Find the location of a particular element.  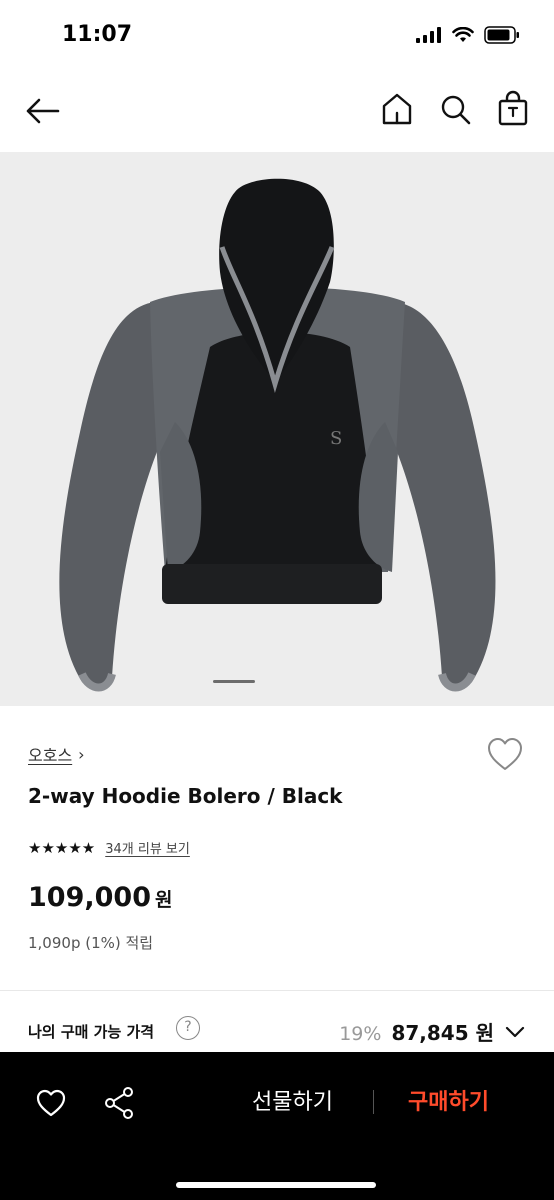

status-bar: 11:07 is located at coordinates (277, 36).